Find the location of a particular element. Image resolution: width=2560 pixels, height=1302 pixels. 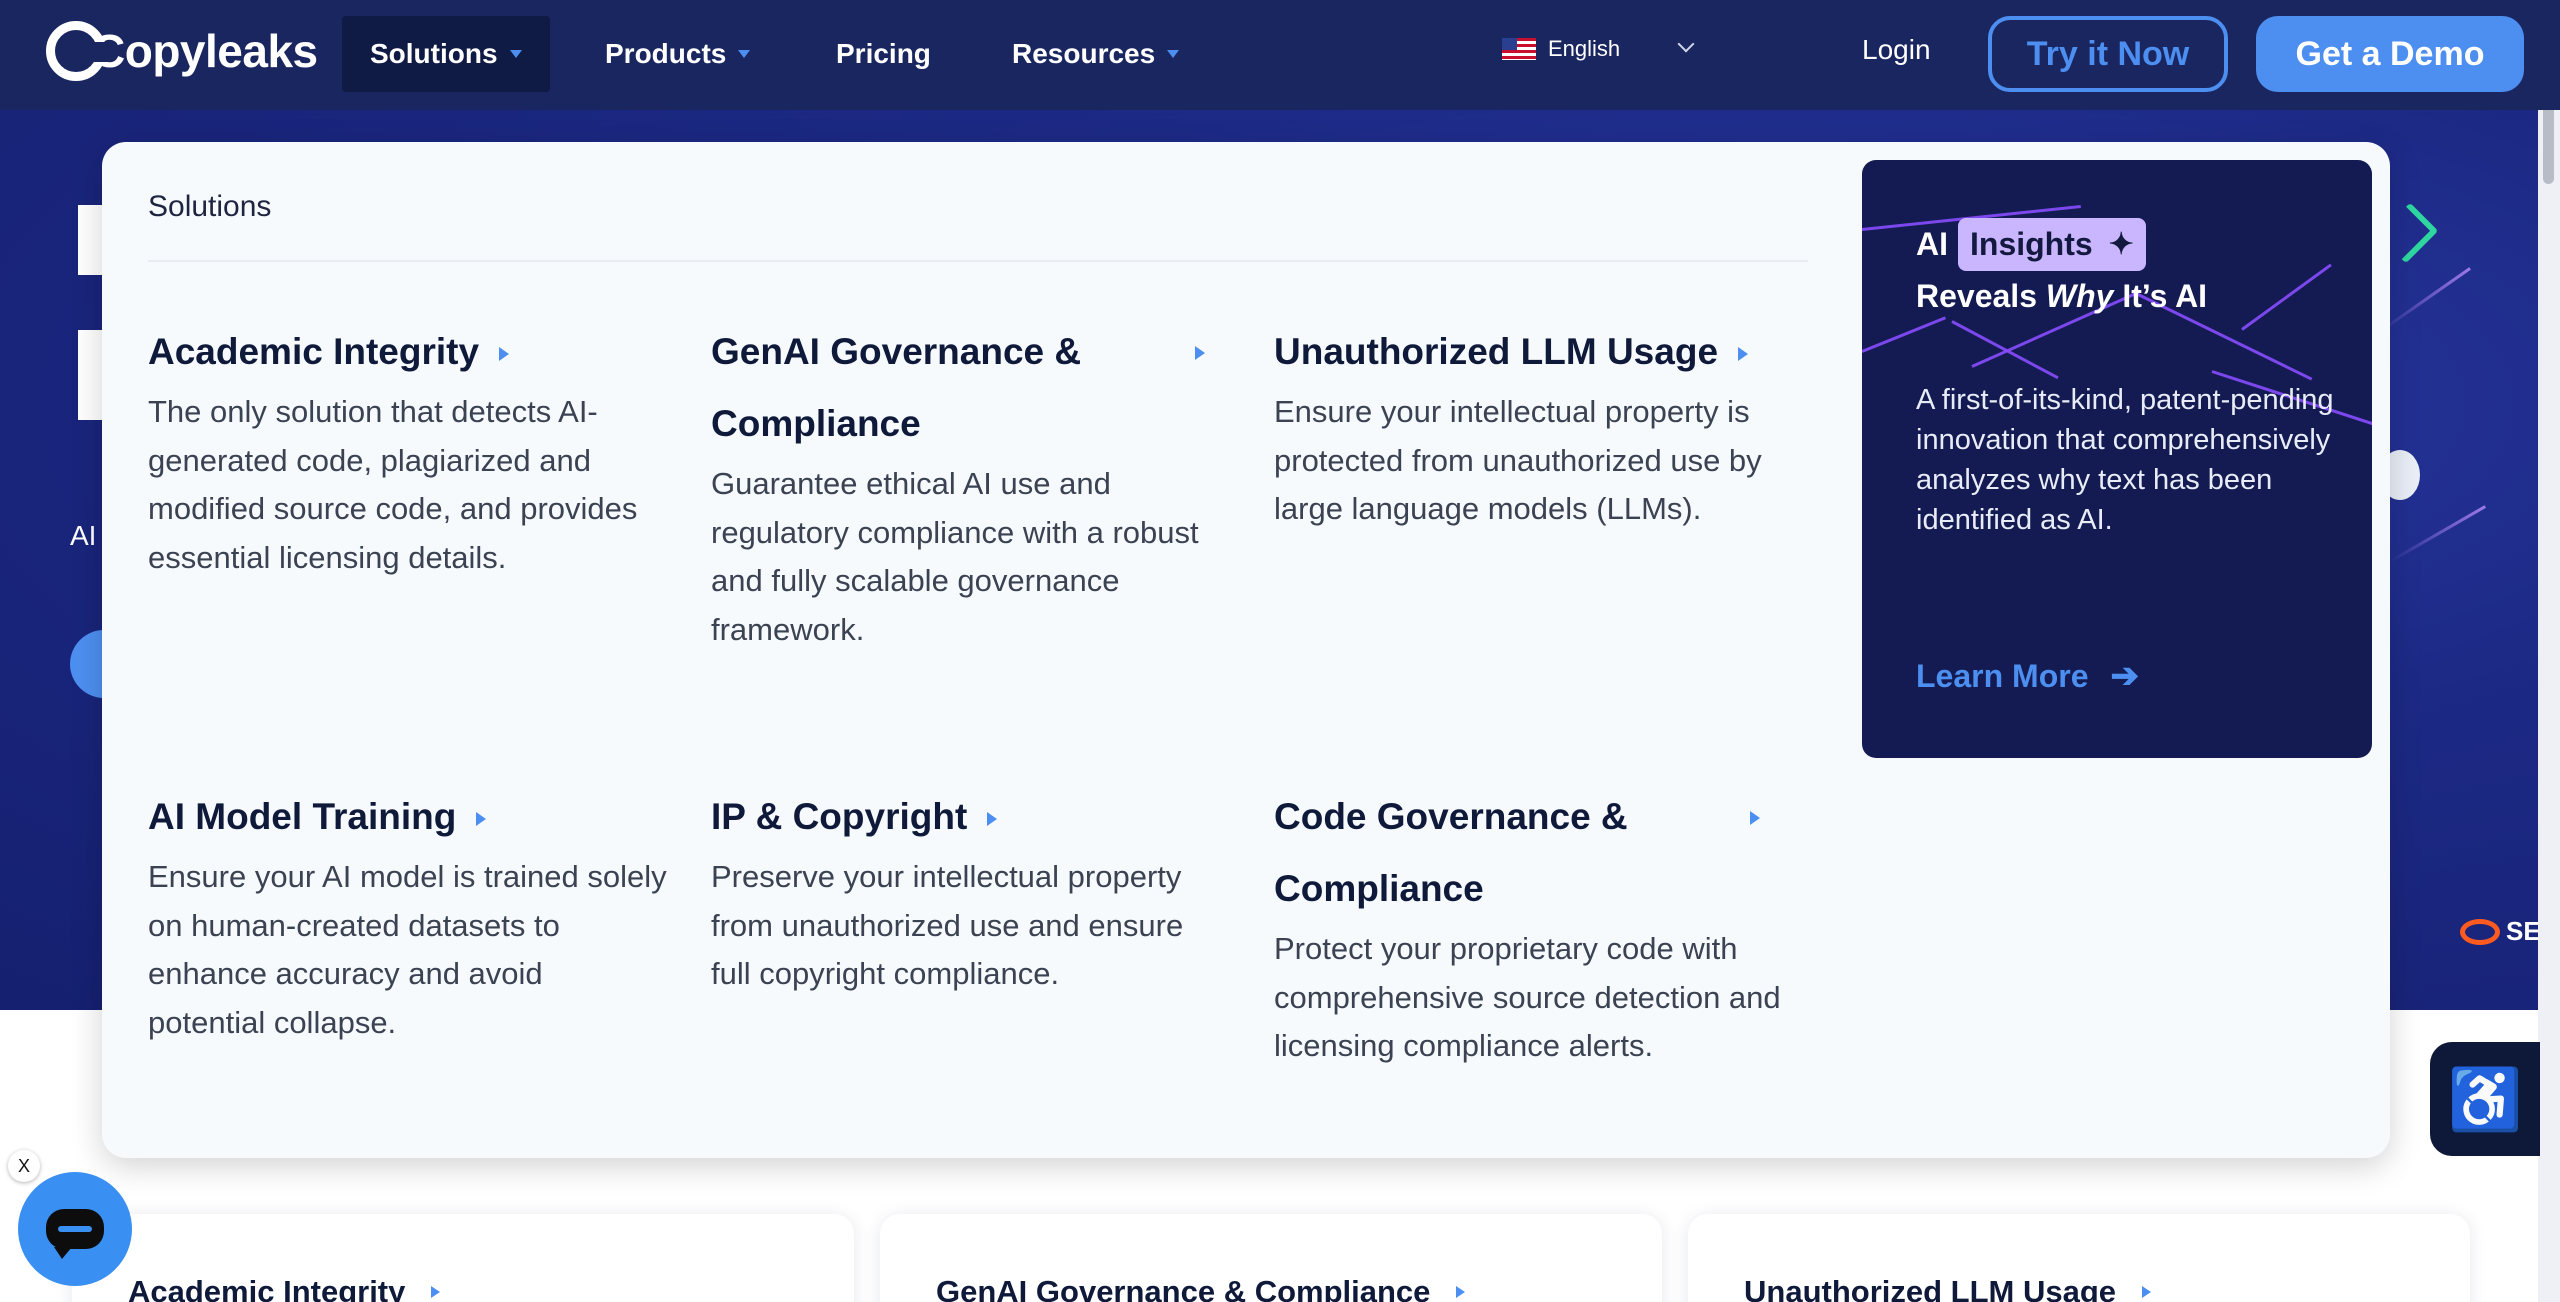

language-selector: English is located at coordinates (1561, 49).